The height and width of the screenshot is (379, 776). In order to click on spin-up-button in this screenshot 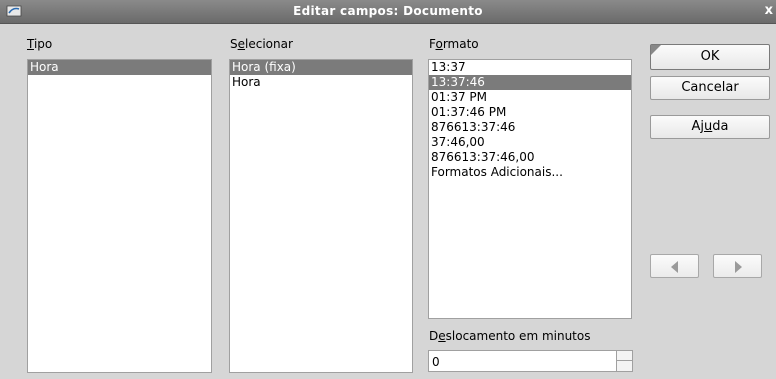, I will do `click(624, 356)`.